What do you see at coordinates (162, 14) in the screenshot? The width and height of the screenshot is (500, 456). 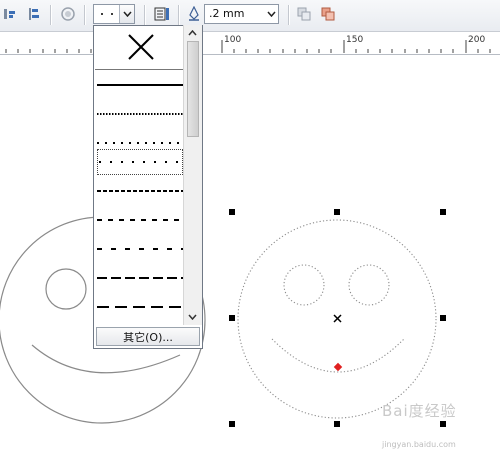 I see `line-style-icon` at bounding box center [162, 14].